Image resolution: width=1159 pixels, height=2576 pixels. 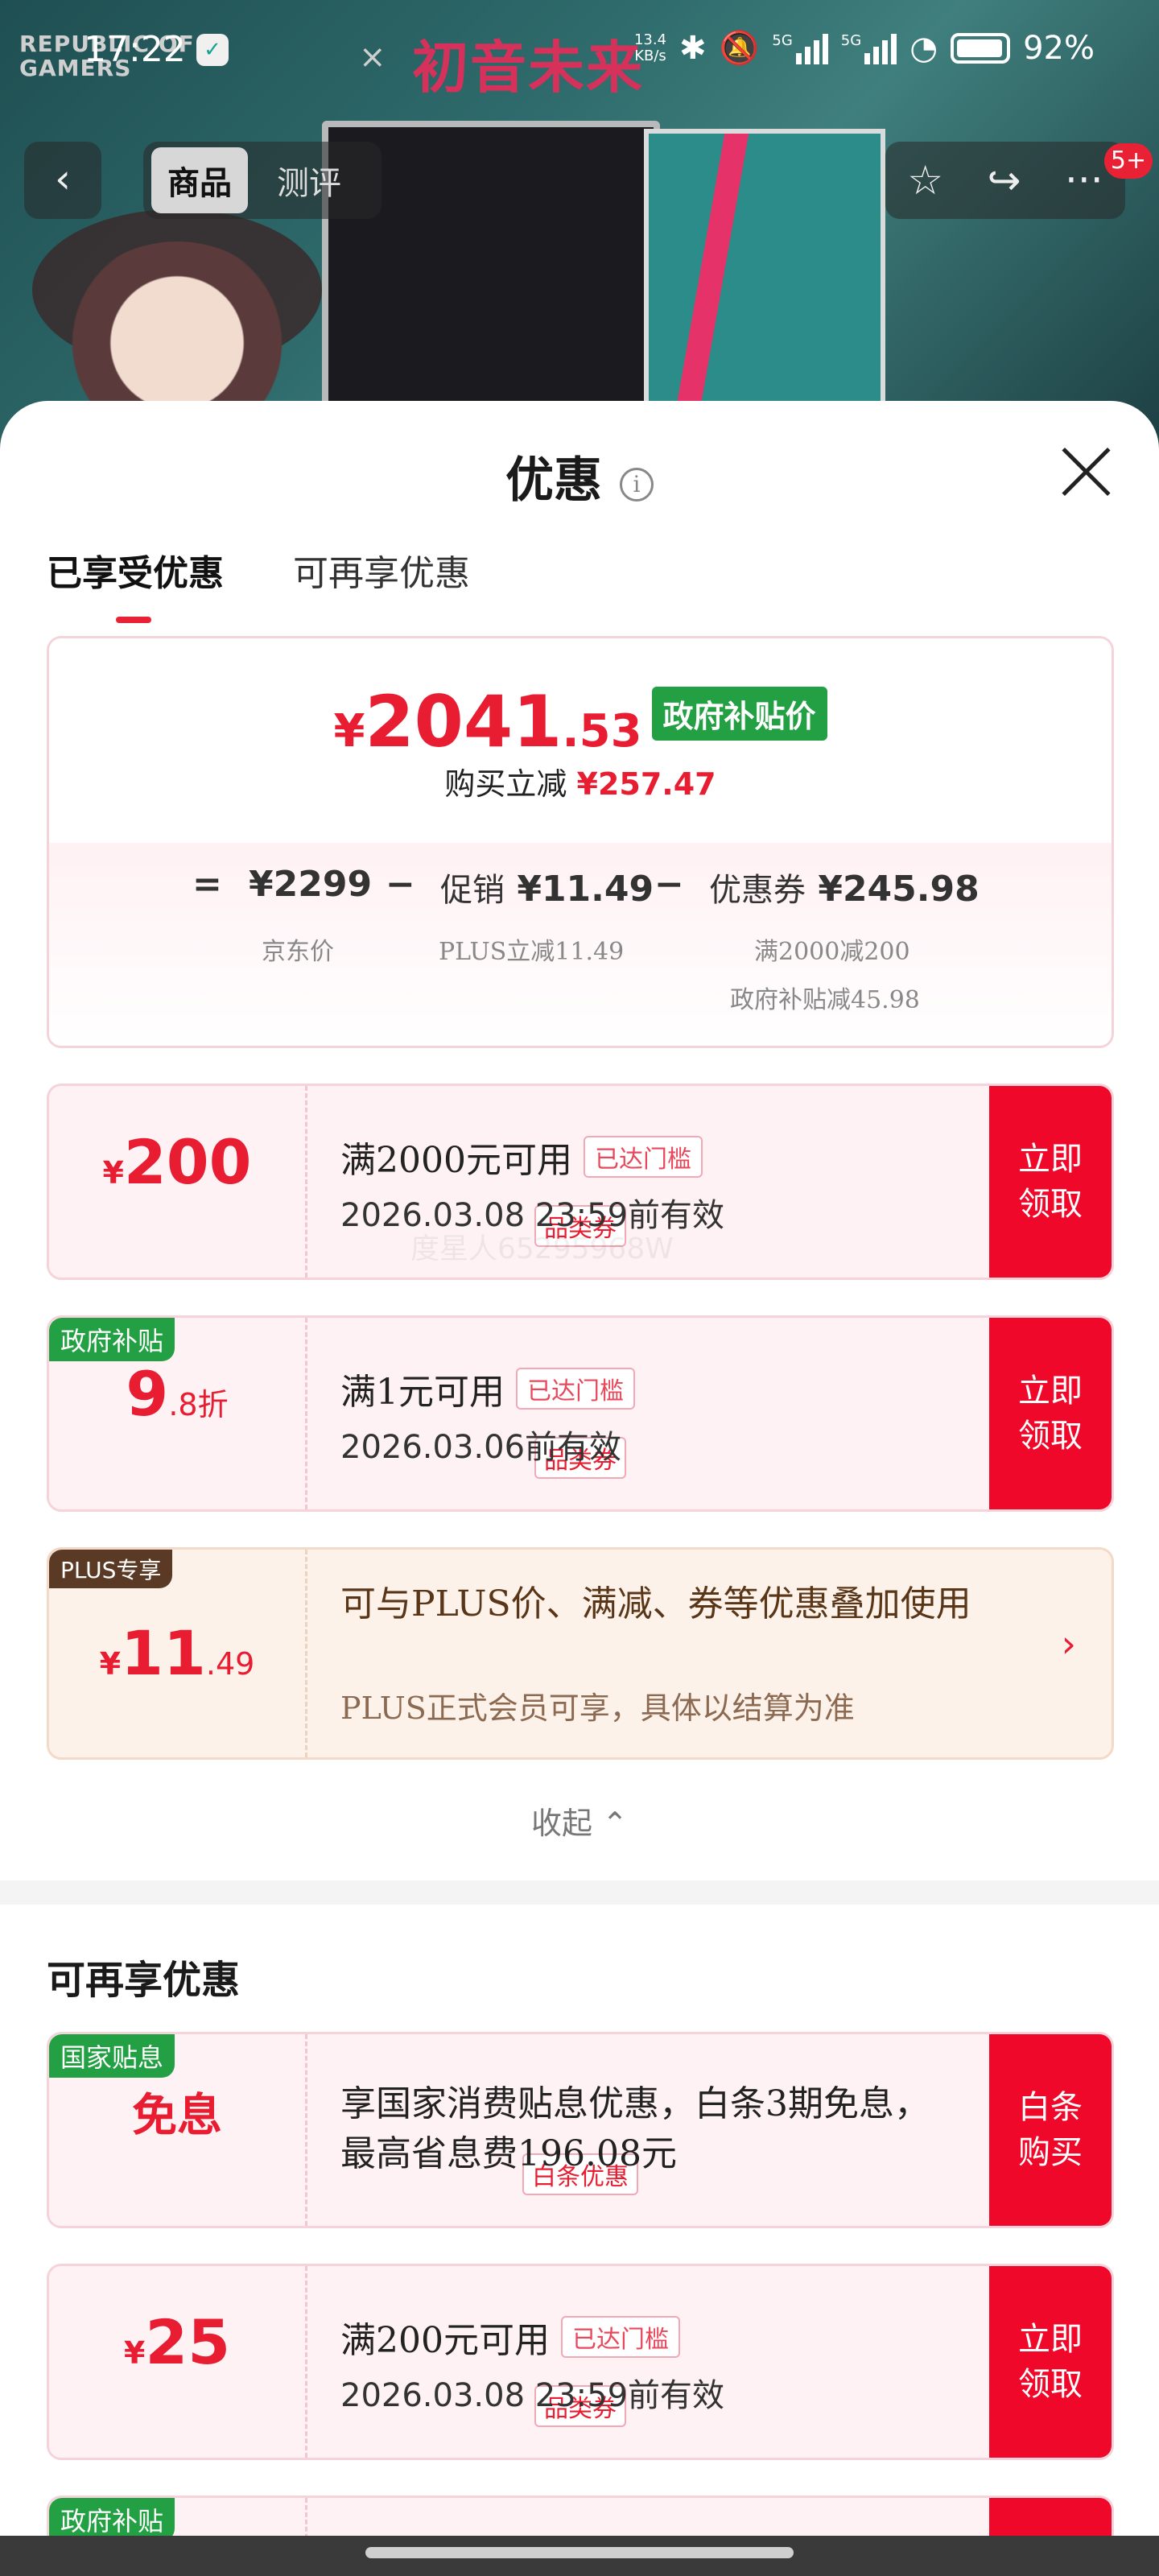 What do you see at coordinates (230, 1664) in the screenshot?
I see `plus-value-decimal: .49` at bounding box center [230, 1664].